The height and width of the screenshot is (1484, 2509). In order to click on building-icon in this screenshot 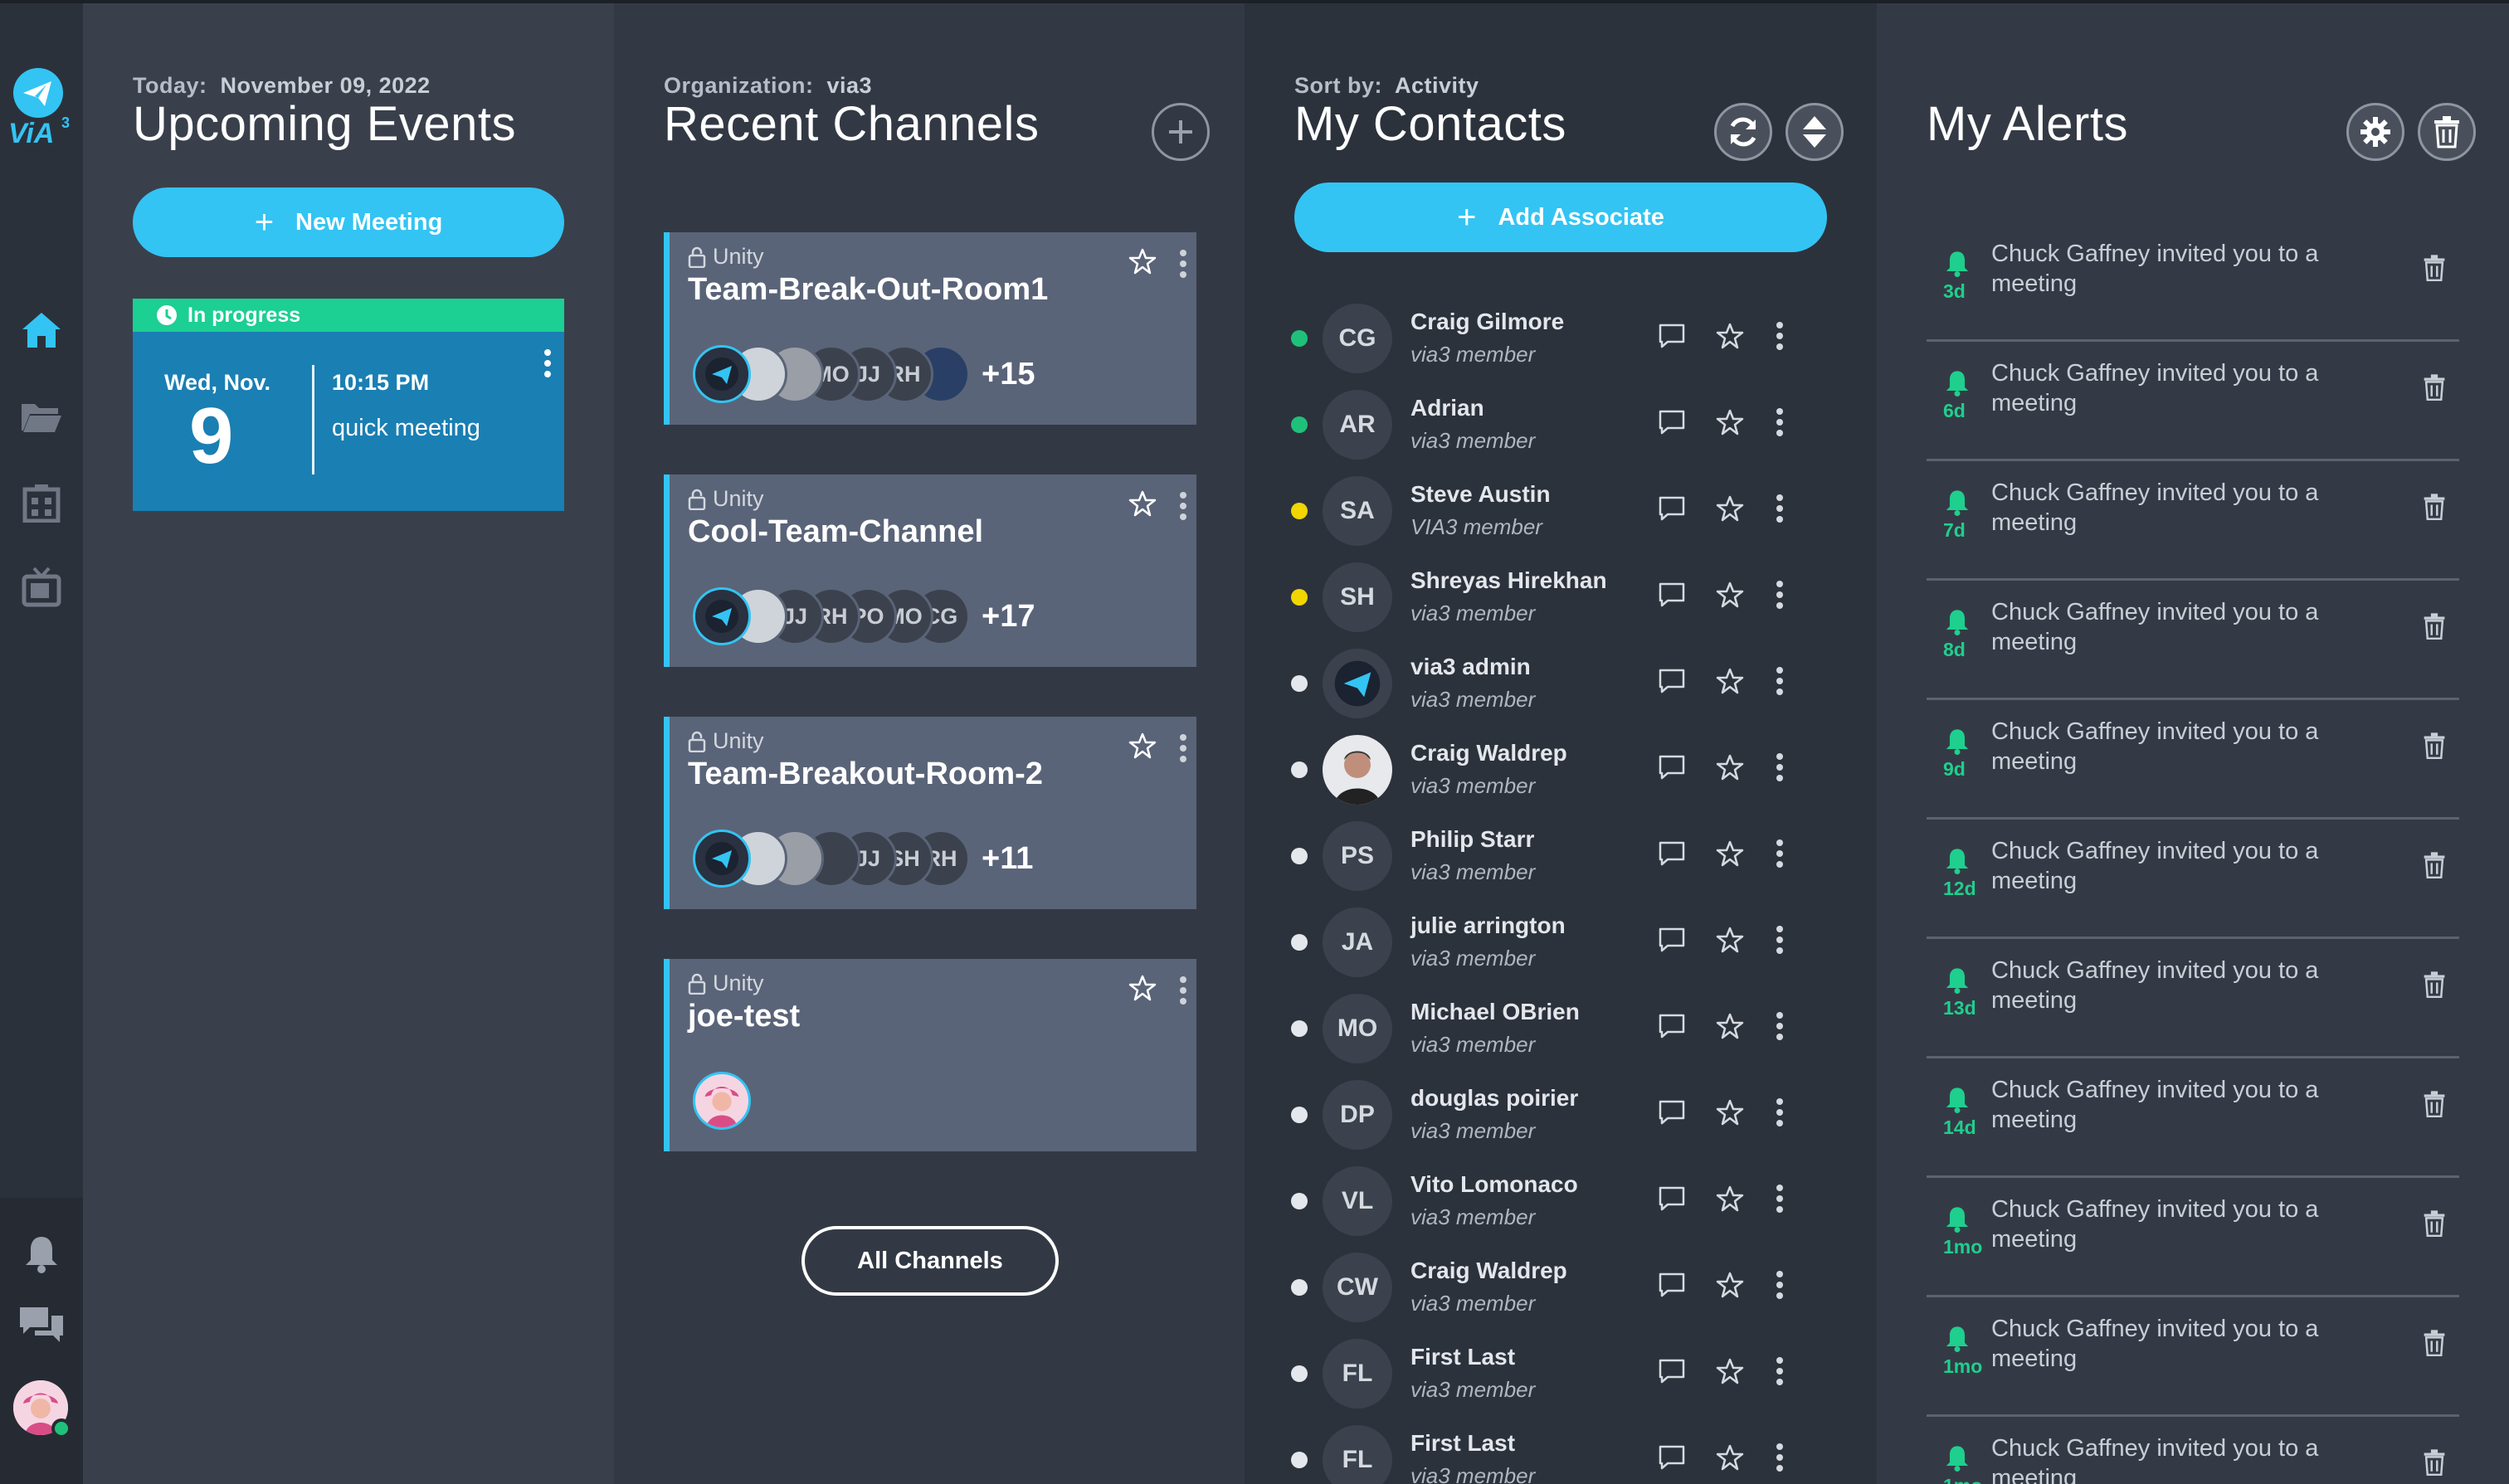, I will do `click(41, 503)`.